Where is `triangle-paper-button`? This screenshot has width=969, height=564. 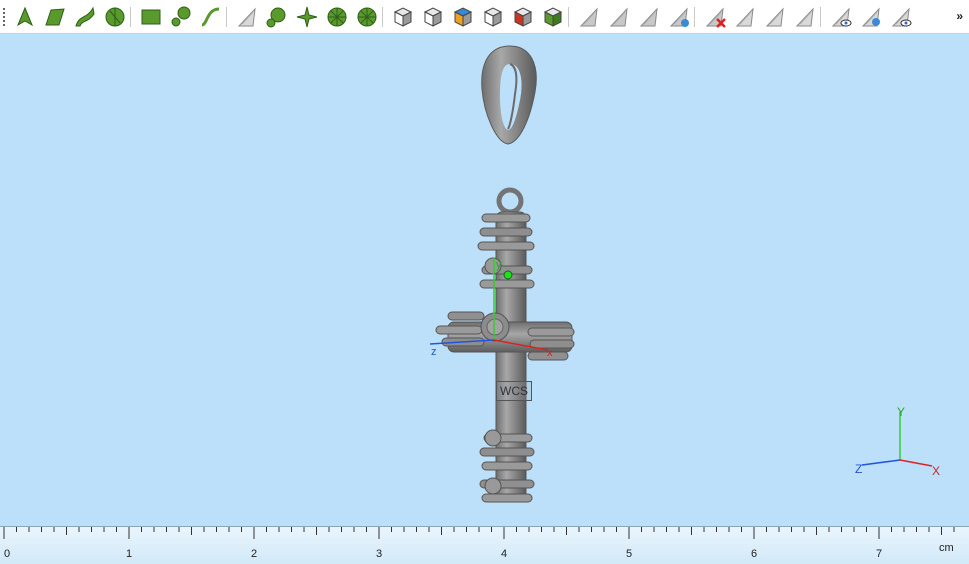 triangle-paper-button is located at coordinates (805, 17).